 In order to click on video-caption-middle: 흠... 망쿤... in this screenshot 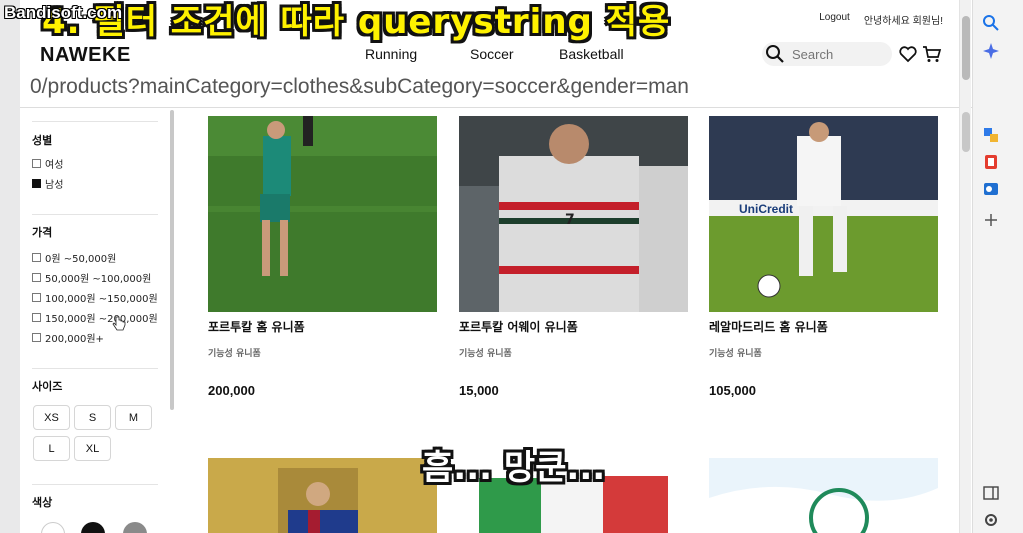, I will do `click(514, 468)`.